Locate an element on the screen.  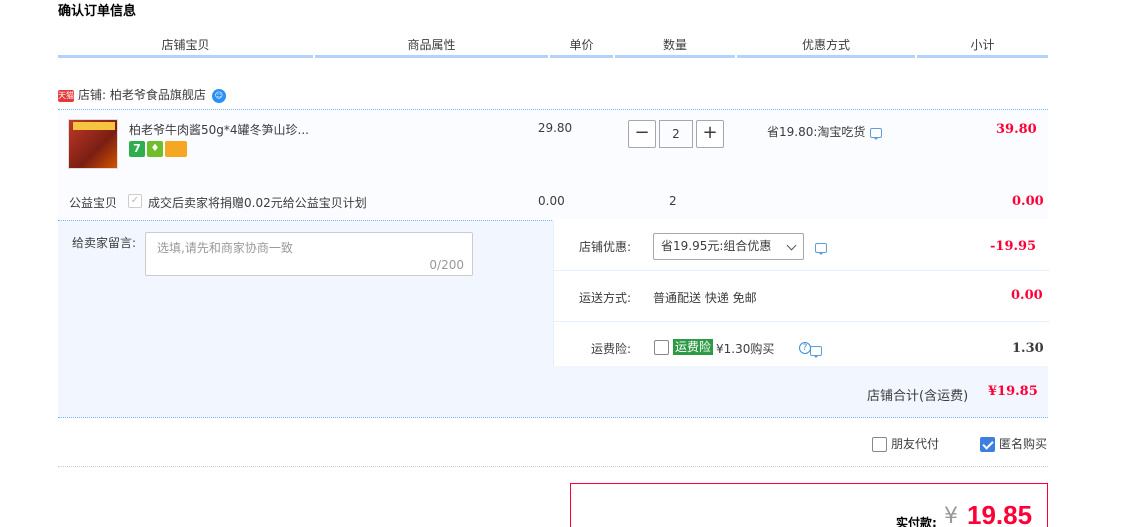
service-icons: 7 ♦ is located at coordinates (159, 149).